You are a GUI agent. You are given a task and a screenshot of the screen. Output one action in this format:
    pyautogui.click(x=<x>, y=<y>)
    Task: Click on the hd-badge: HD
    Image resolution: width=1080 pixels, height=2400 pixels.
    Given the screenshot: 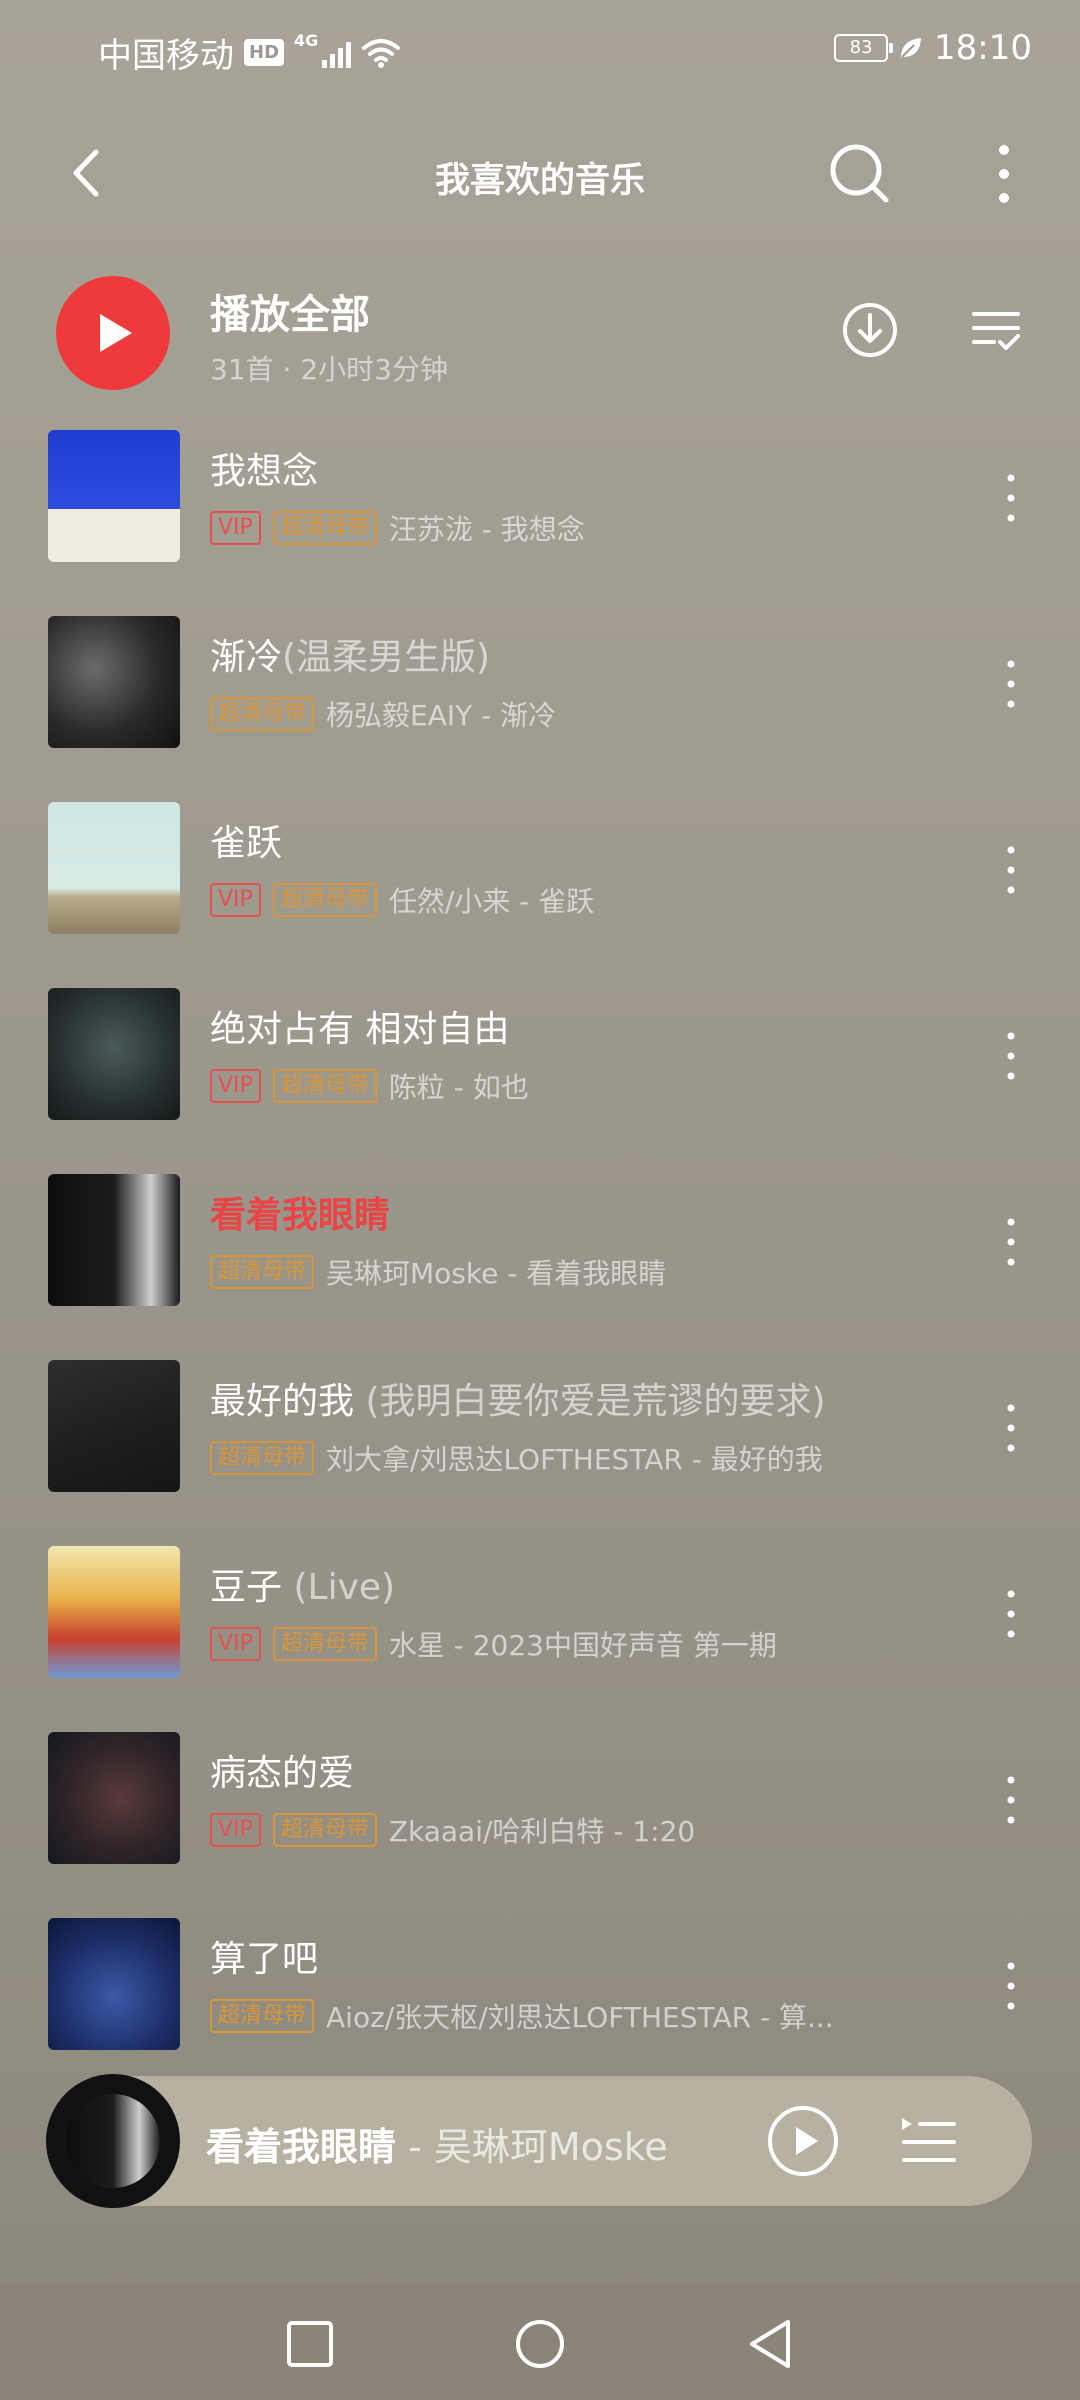 What is the action you would take?
    pyautogui.click(x=264, y=52)
    